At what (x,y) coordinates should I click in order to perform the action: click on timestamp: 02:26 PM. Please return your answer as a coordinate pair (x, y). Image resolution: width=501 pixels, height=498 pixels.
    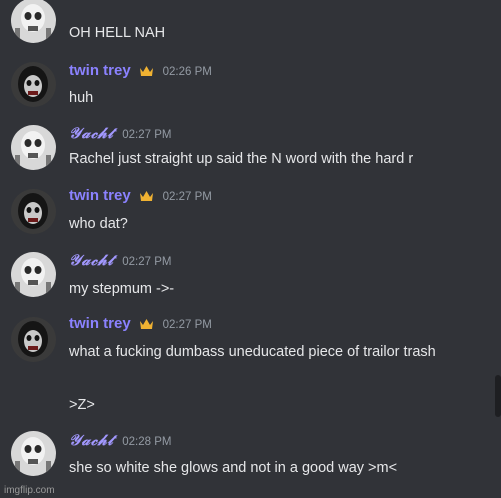
    Looking at the image, I should click on (187, 72).